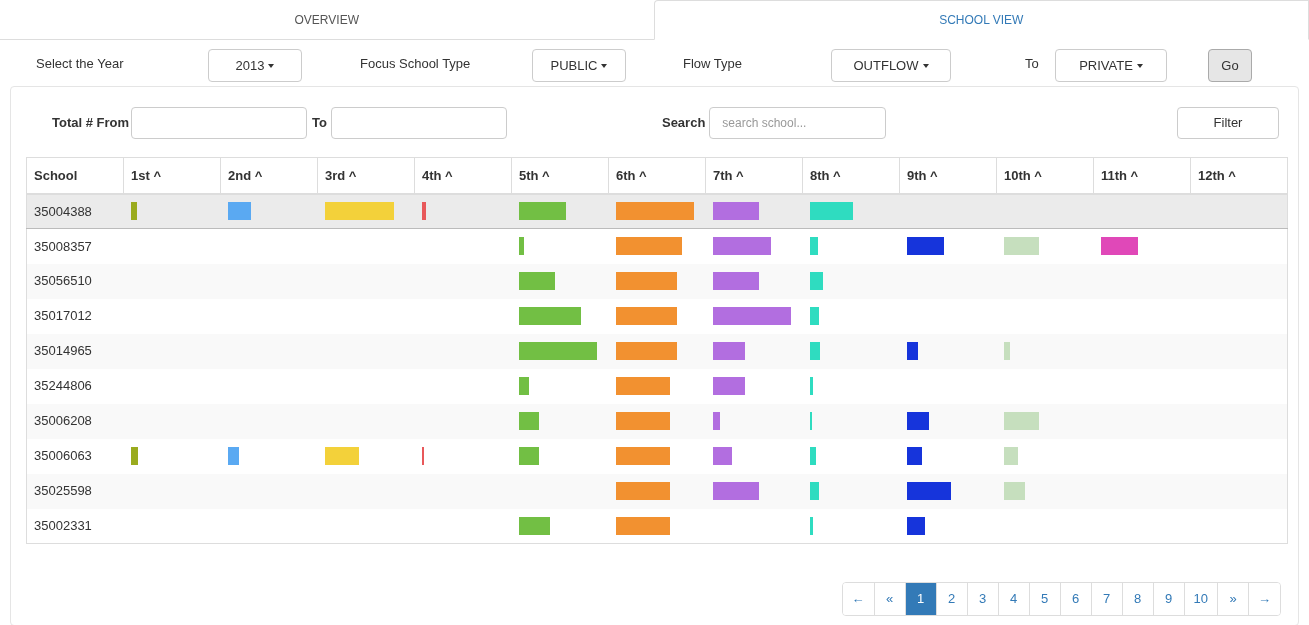 Image resolution: width=1309 pixels, height=625 pixels. Describe the element at coordinates (948, 175) in the screenshot. I see `column-header: 9th ^` at that location.